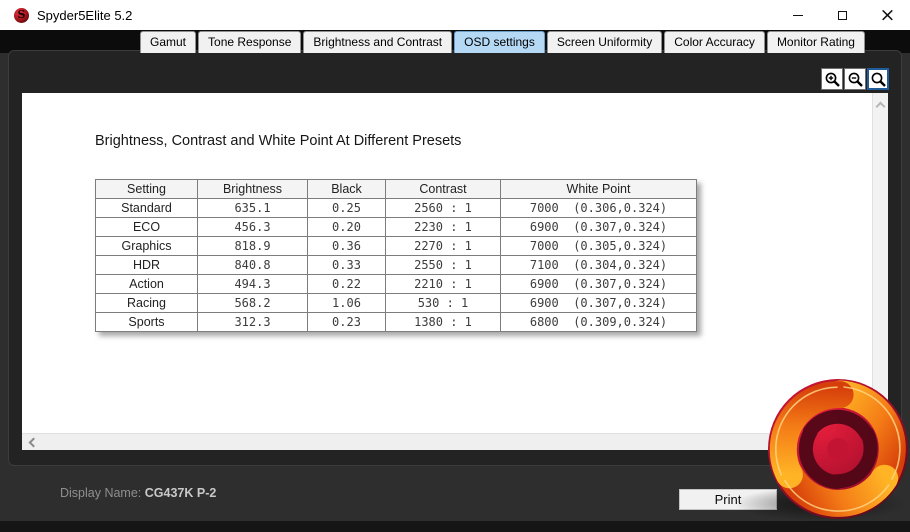  I want to click on kitguru-logo, so click(838, 449).